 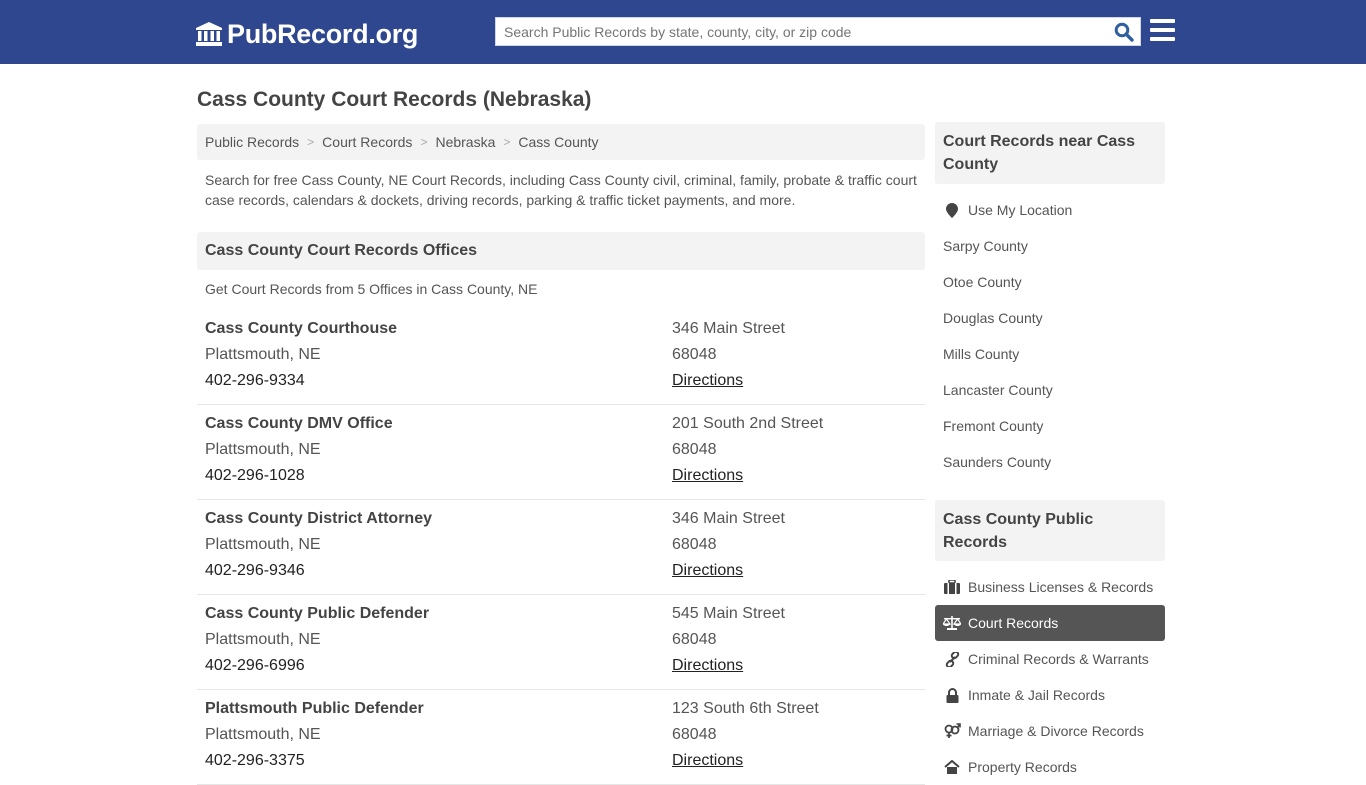 What do you see at coordinates (1162, 30) in the screenshot?
I see `hamburger-menu-button` at bounding box center [1162, 30].